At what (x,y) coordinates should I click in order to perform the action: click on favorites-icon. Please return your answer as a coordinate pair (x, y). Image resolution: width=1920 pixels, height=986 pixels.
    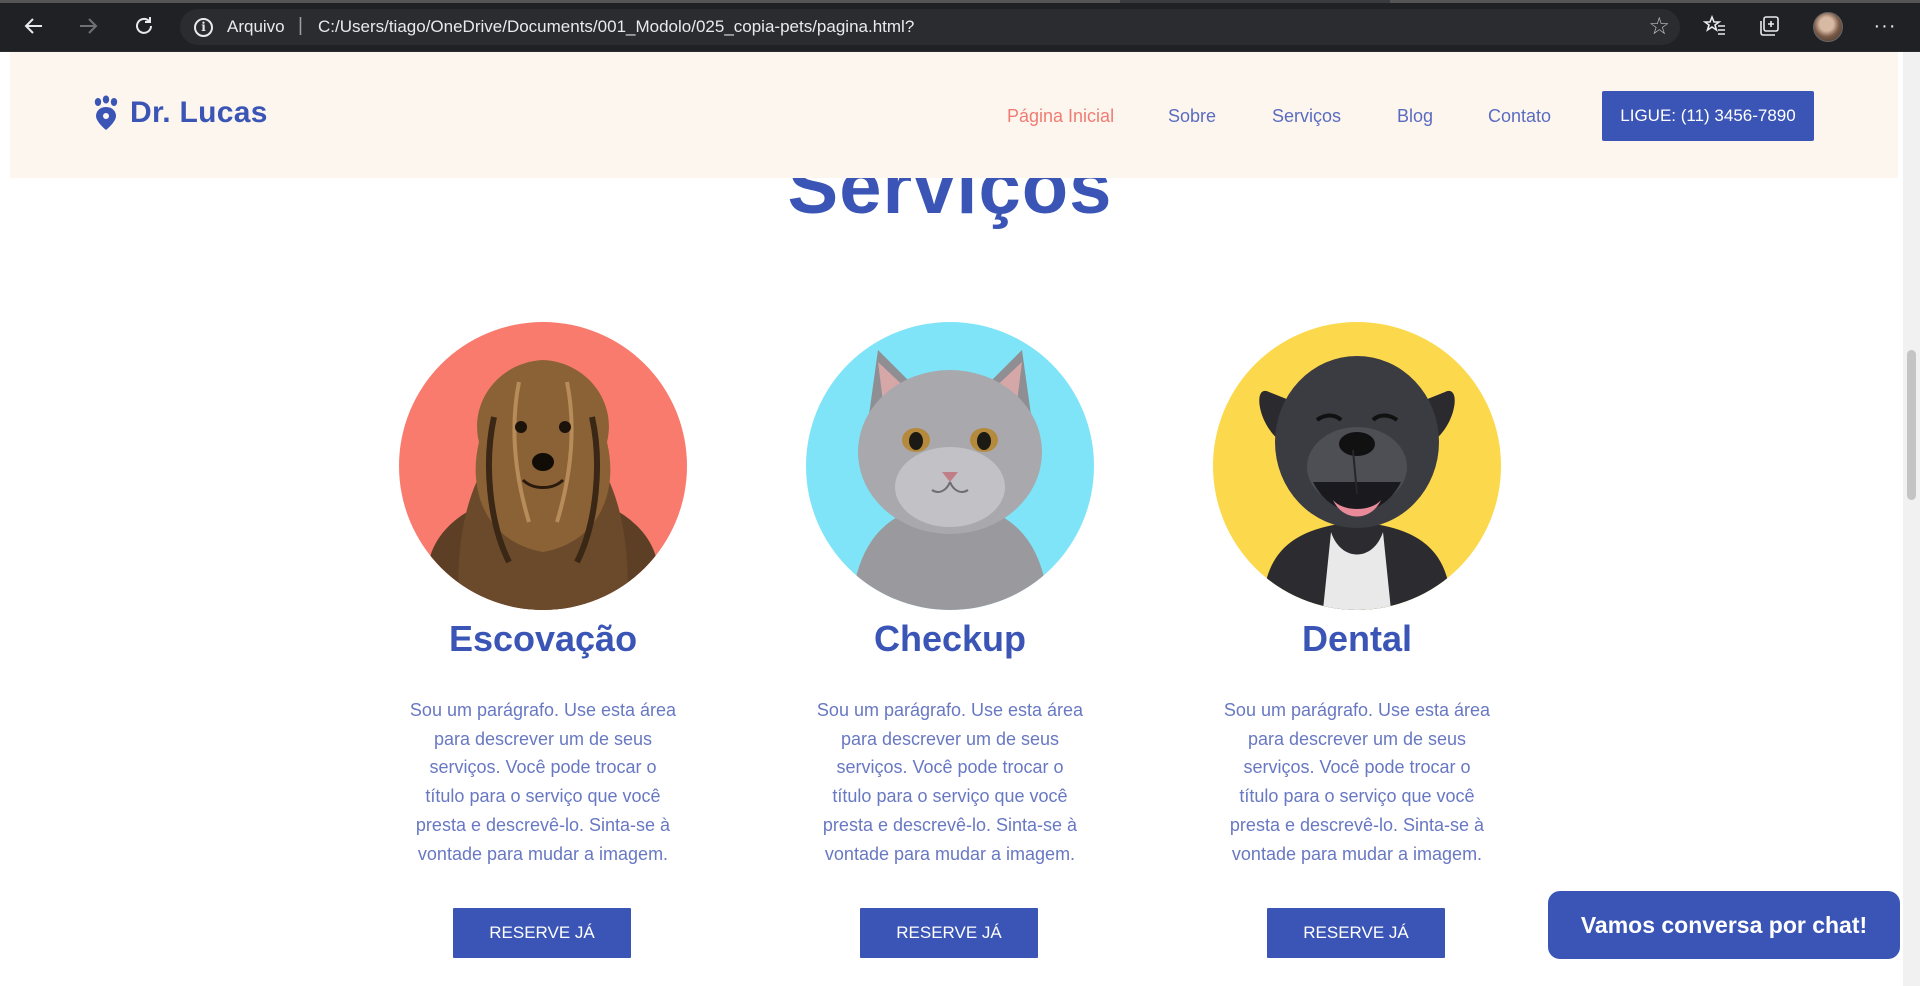
    Looking at the image, I should click on (1715, 26).